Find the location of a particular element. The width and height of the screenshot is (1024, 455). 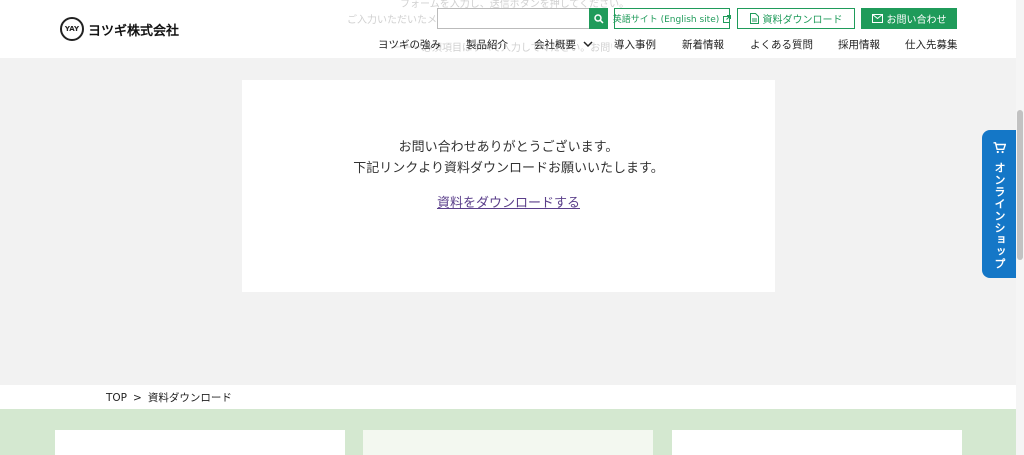

contact-label: お問い合わせ is located at coordinates (916, 20).